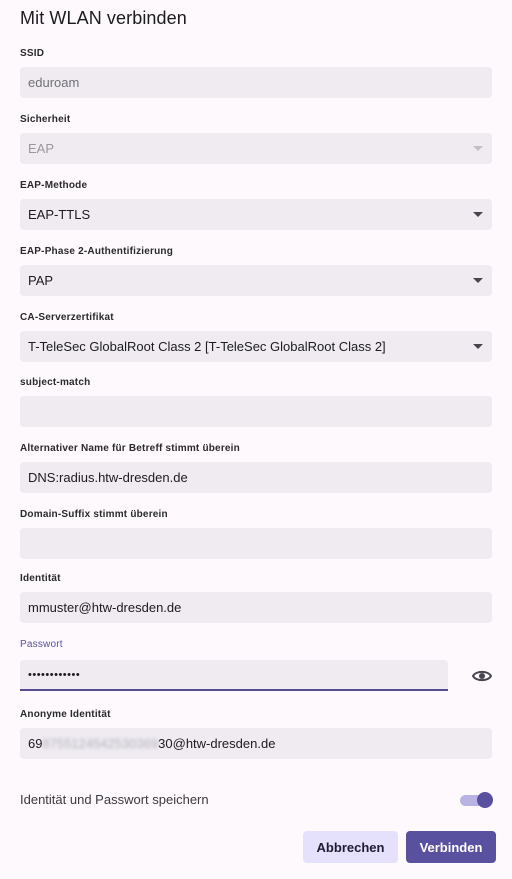 This screenshot has height=879, width=512. What do you see at coordinates (234, 675) in the screenshot?
I see `password-field: ••••••••••••` at bounding box center [234, 675].